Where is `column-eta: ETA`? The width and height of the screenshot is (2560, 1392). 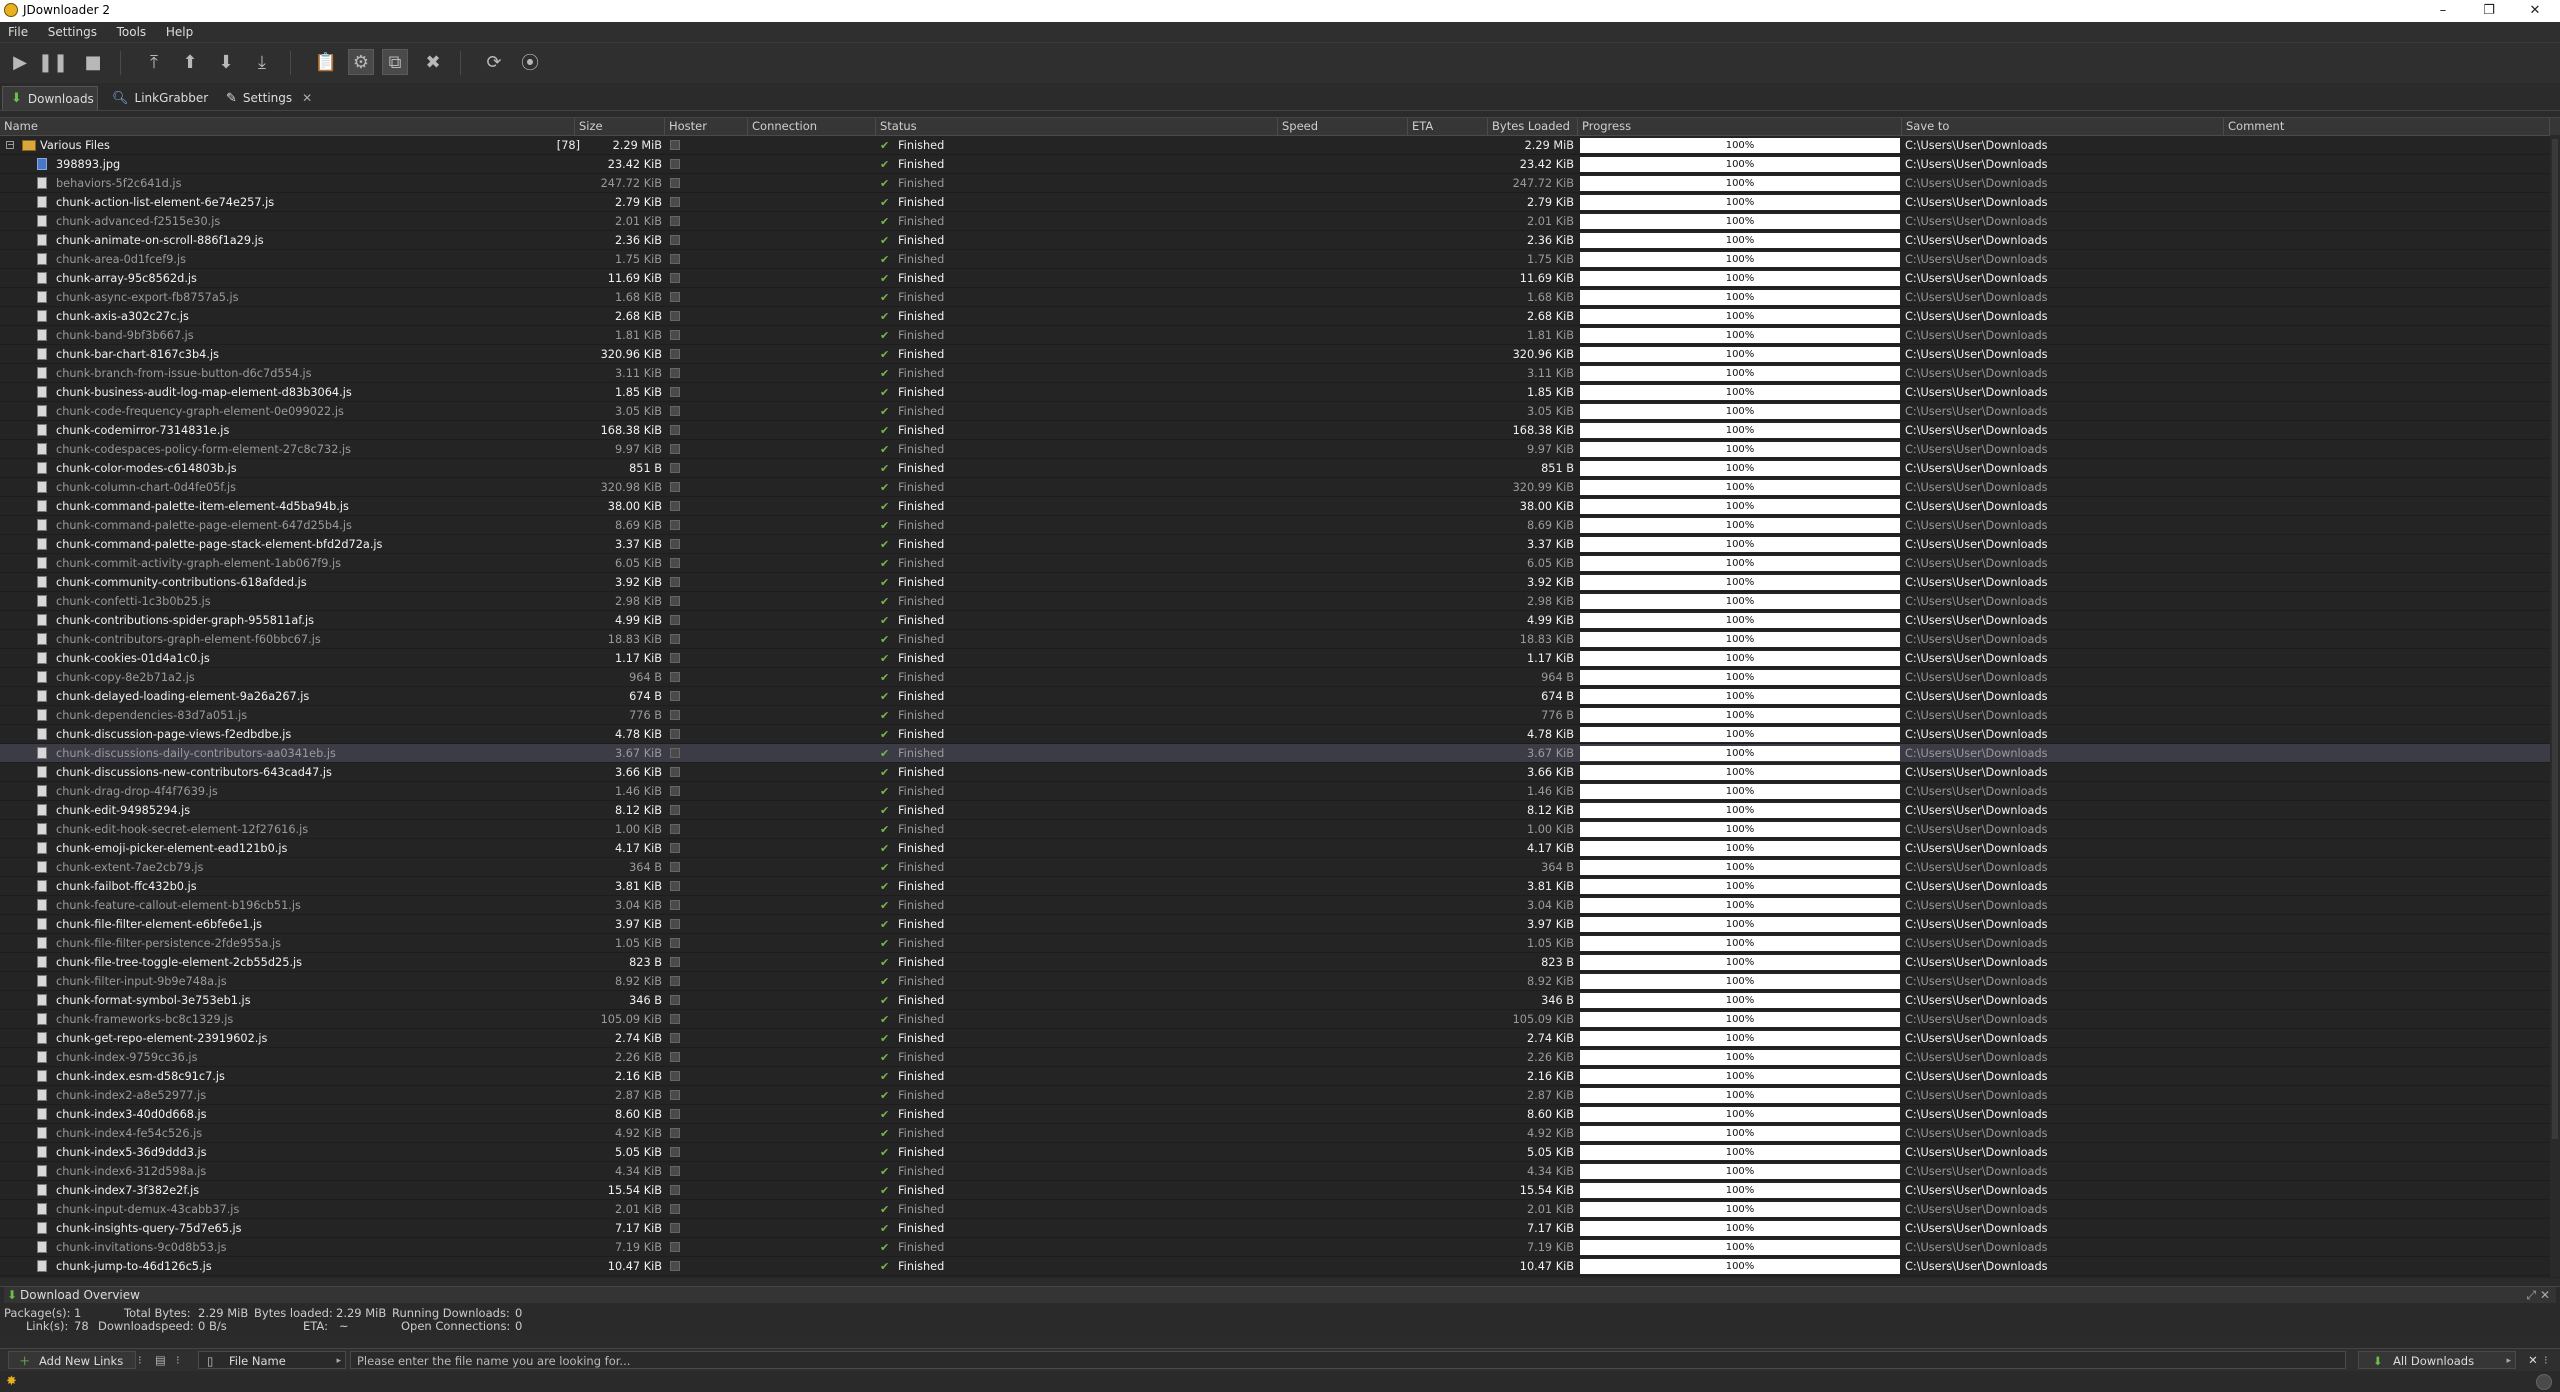 column-eta: ETA is located at coordinates (1448, 126).